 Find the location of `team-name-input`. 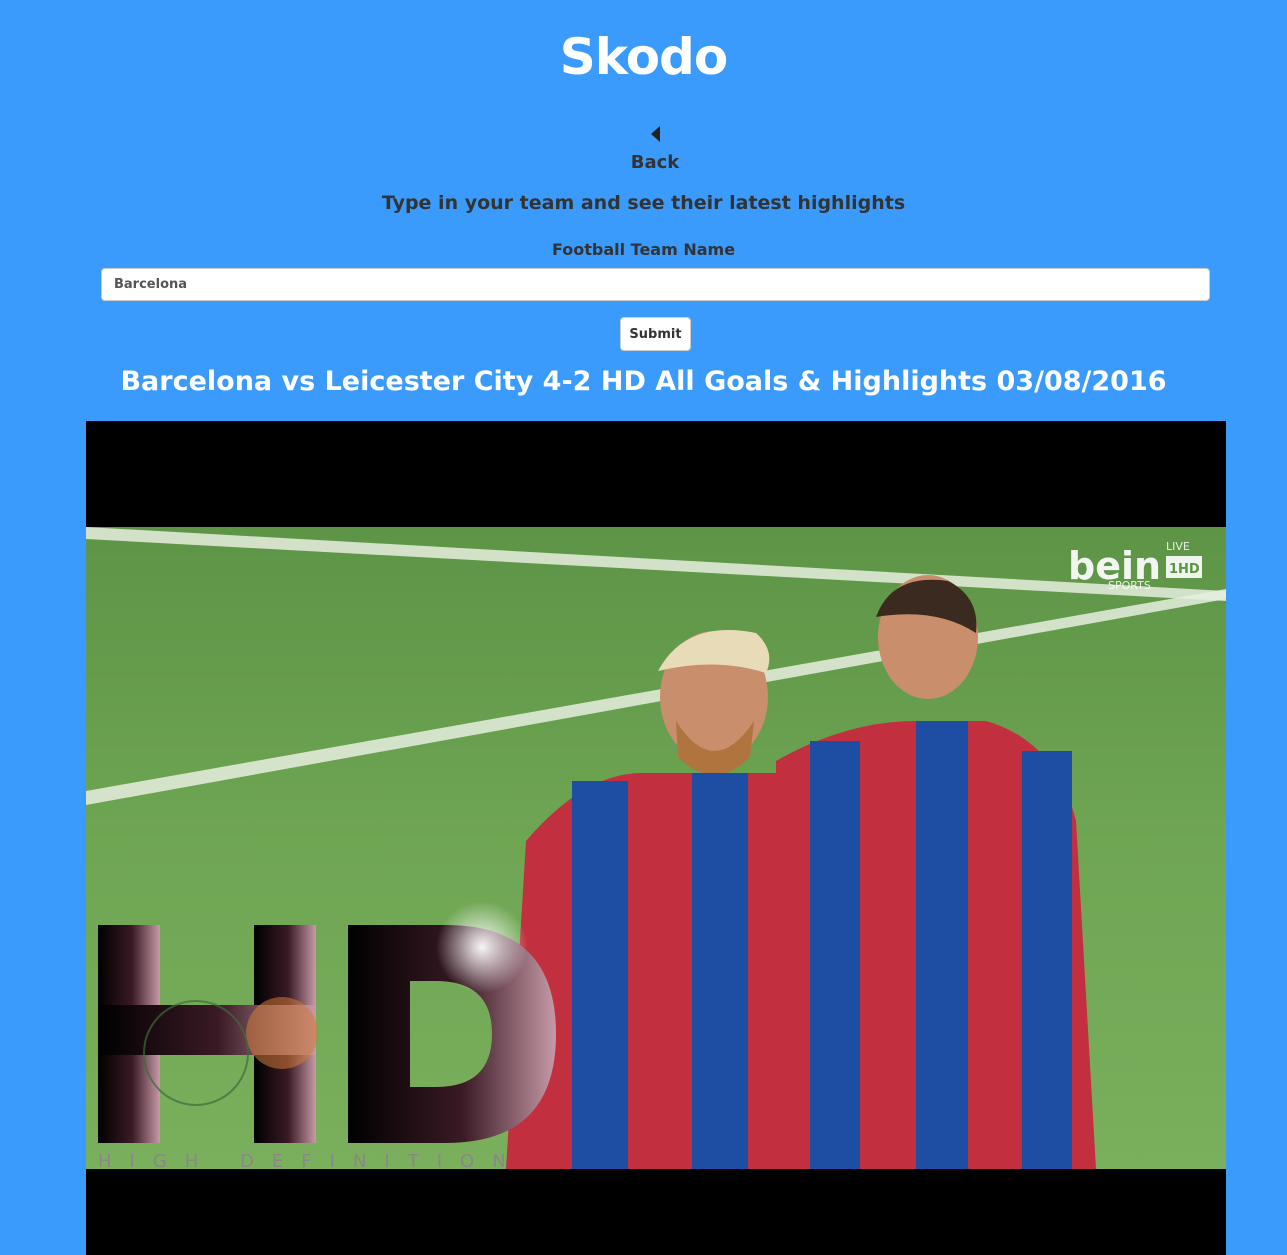

team-name-input is located at coordinates (655, 284).